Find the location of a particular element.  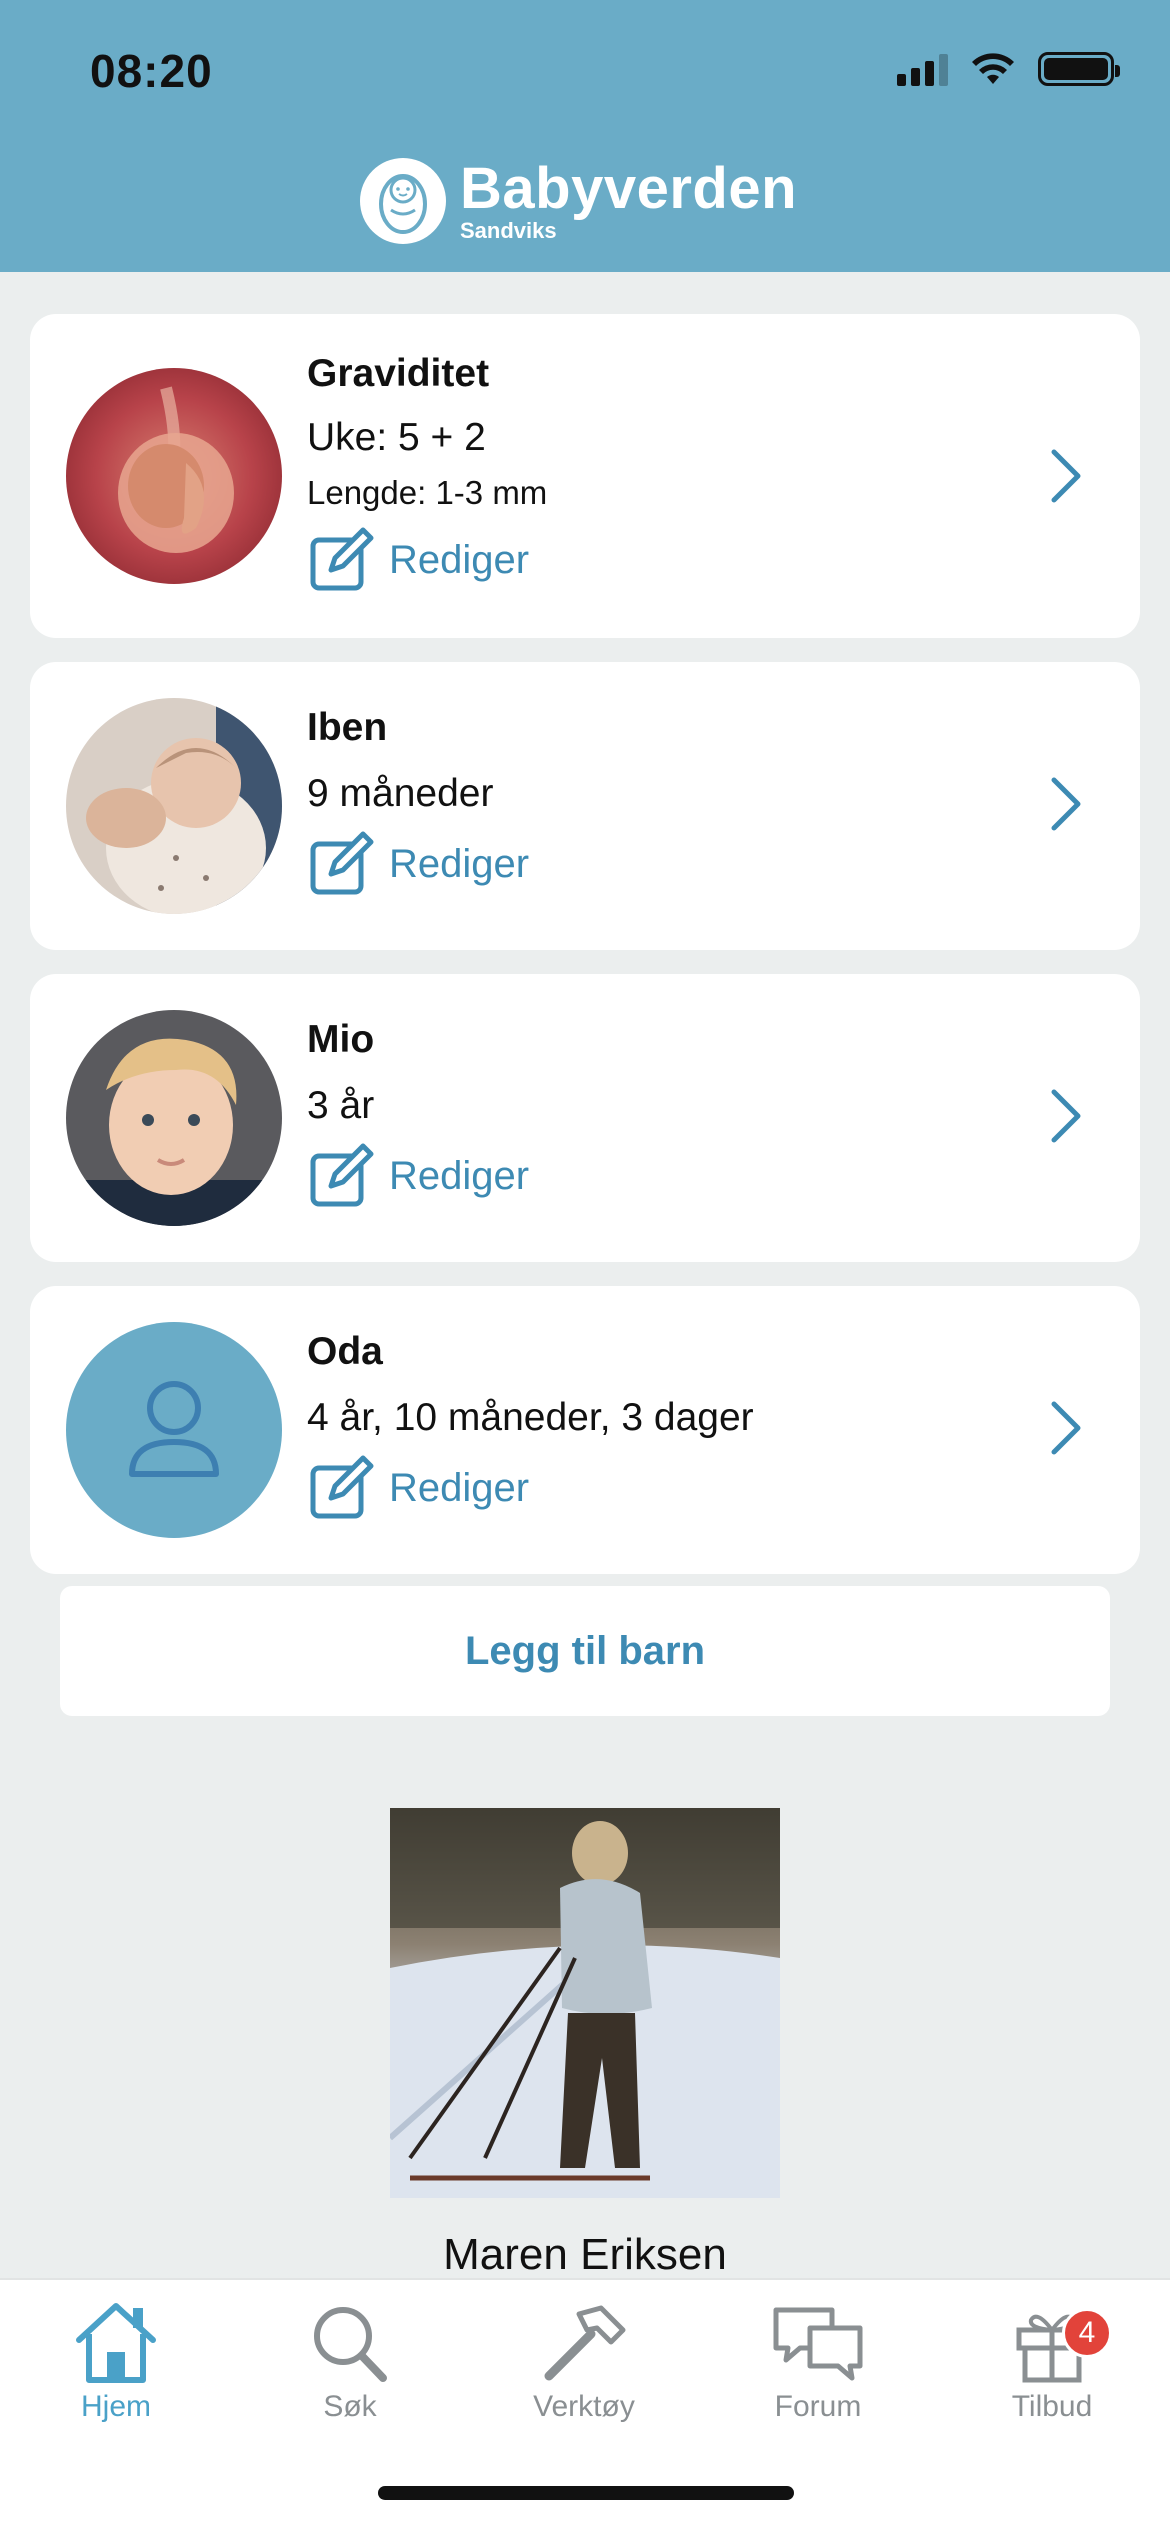

tab-forum: Forum is located at coordinates (818, 2362).